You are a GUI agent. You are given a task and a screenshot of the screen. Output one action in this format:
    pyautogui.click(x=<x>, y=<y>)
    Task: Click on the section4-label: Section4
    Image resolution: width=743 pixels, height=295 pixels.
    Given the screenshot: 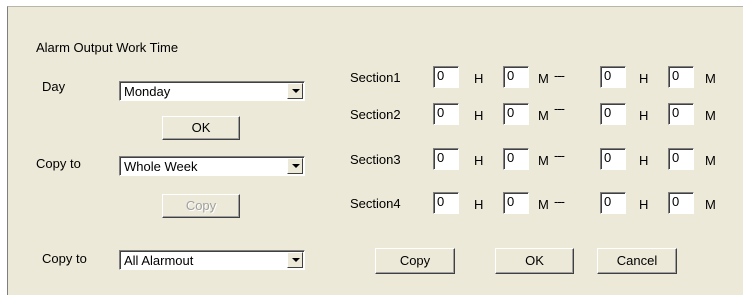 What is the action you would take?
    pyautogui.click(x=375, y=203)
    